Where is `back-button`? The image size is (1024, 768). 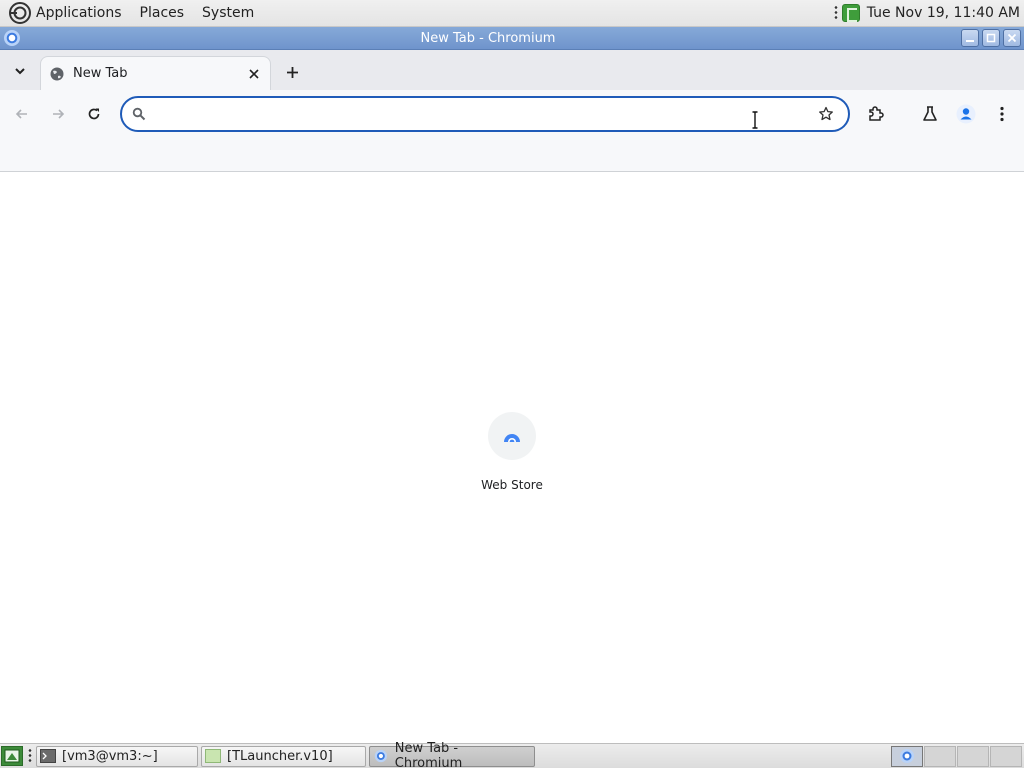 back-button is located at coordinates (22, 114).